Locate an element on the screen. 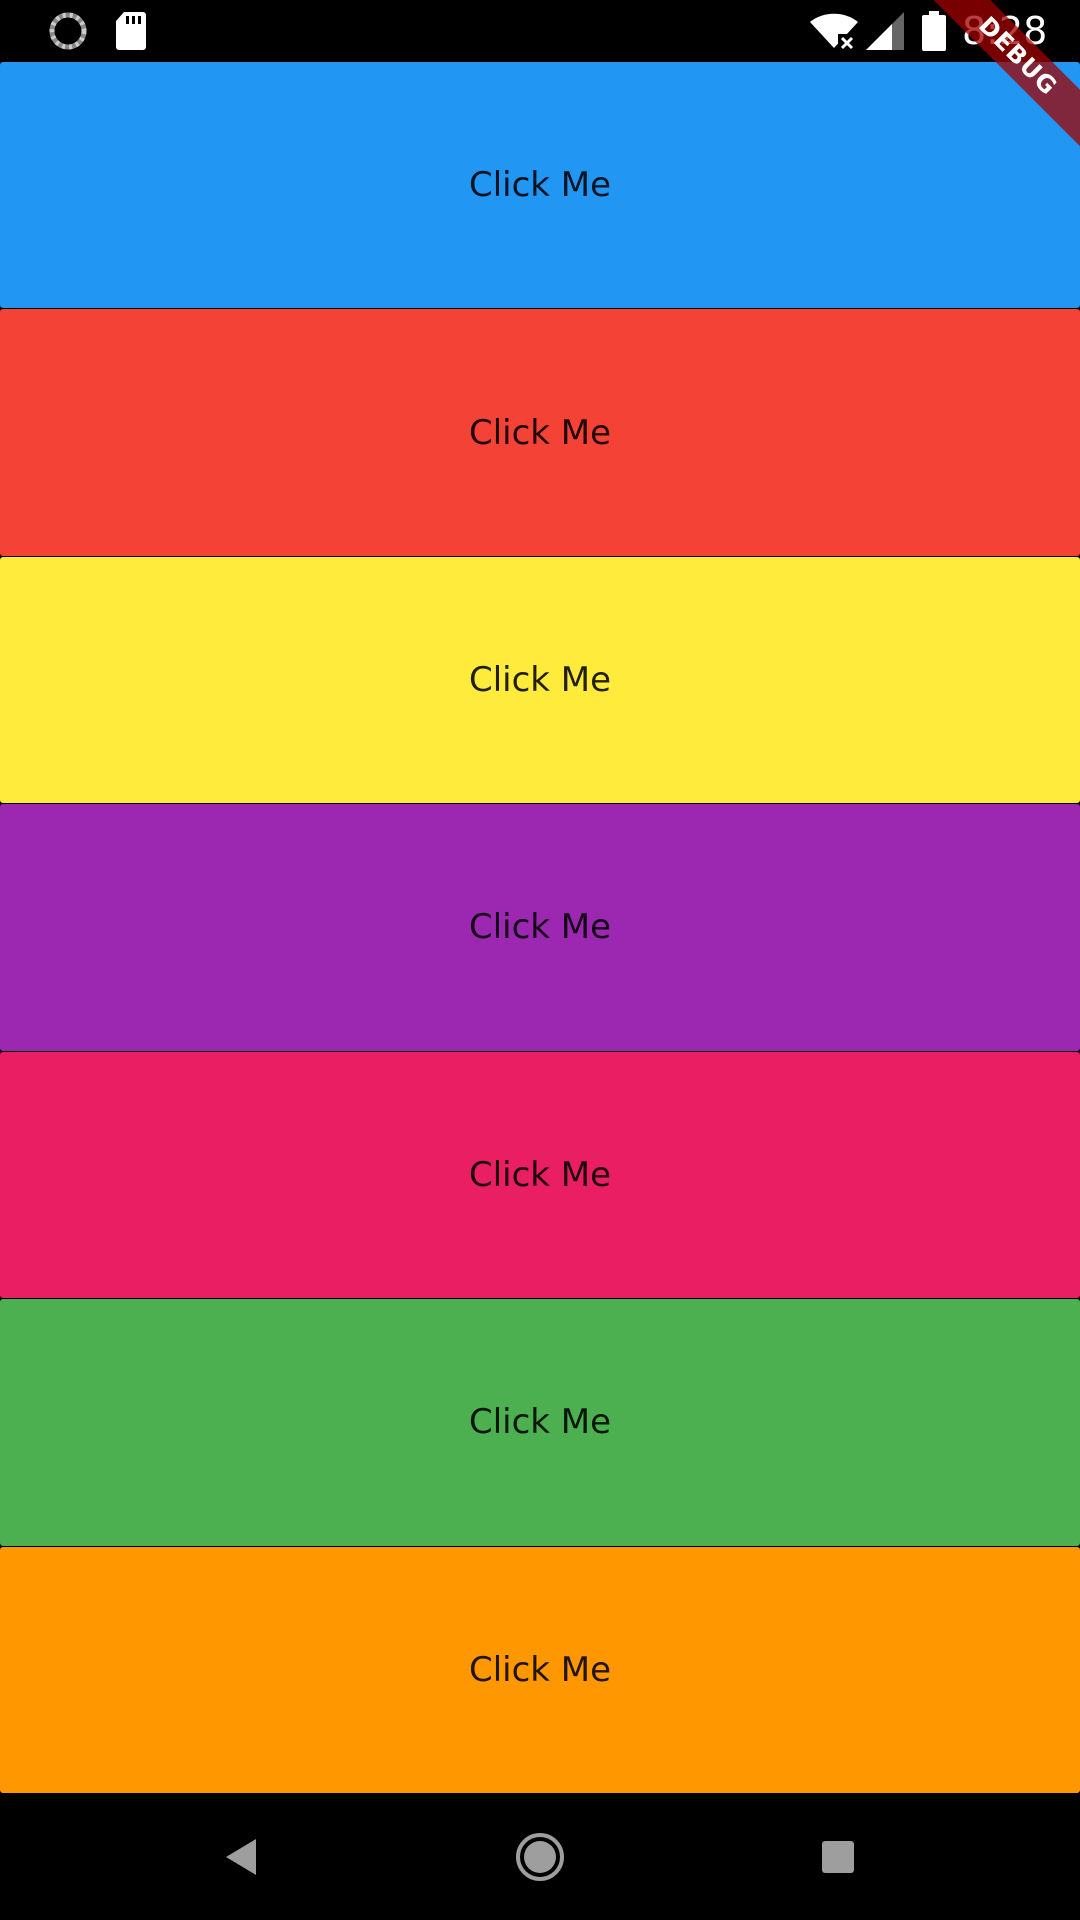 The image size is (1080, 1920). click-me-button-yellow: Click Me is located at coordinates (540, 680).